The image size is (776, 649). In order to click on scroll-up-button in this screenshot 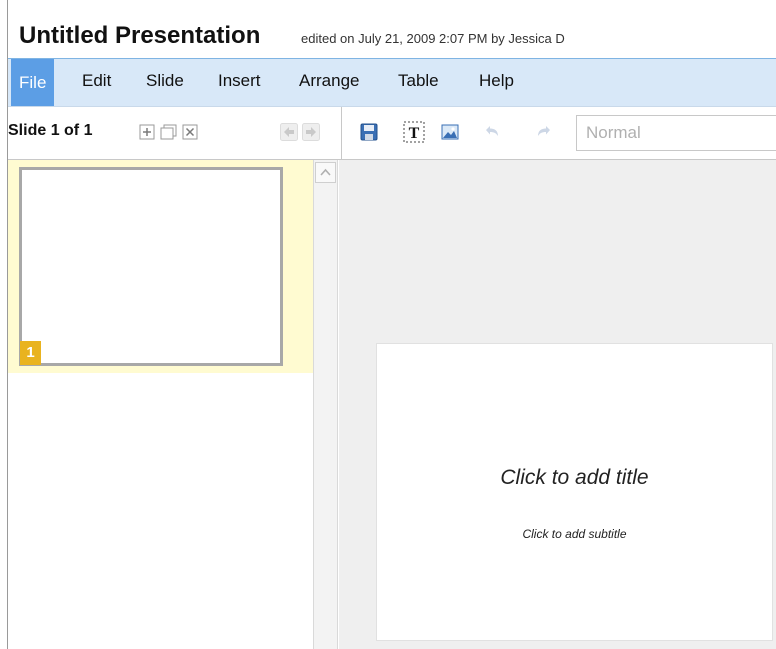, I will do `click(325, 172)`.